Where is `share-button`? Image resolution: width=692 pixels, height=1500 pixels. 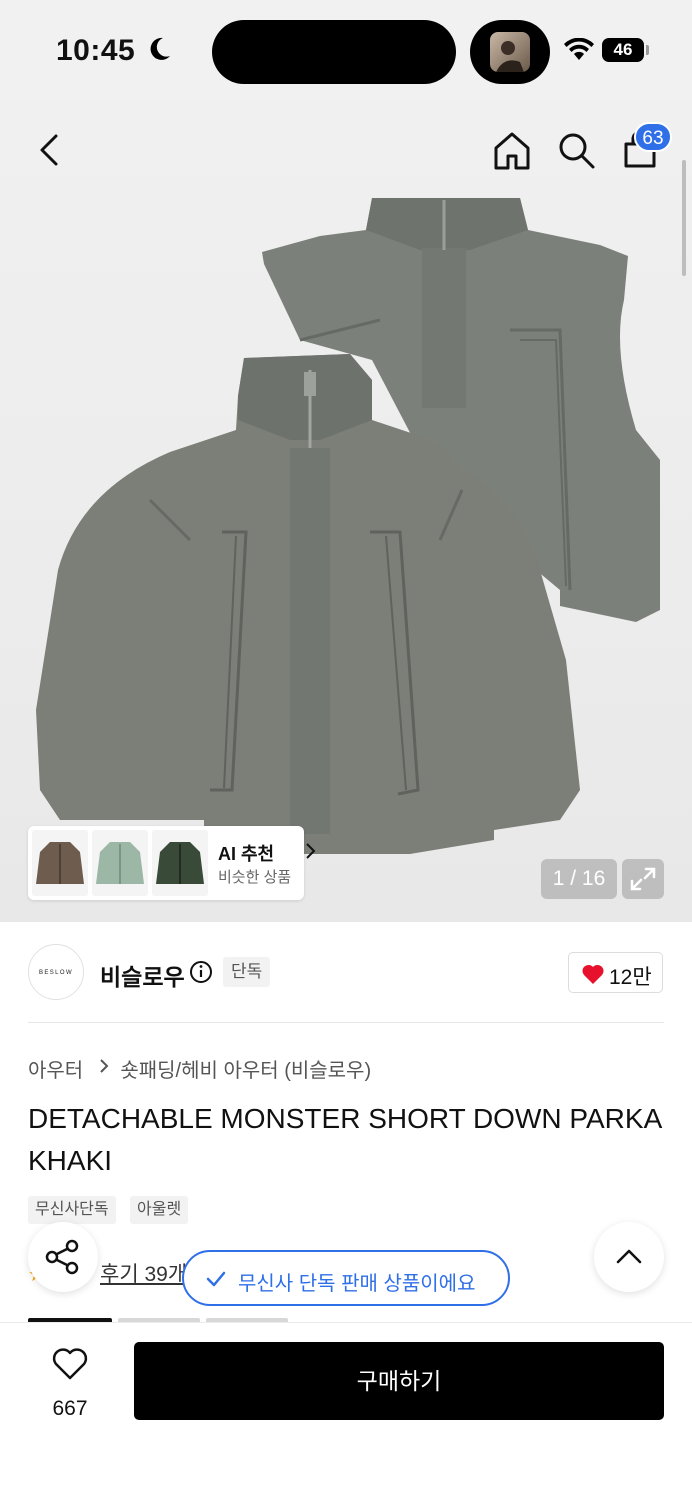 share-button is located at coordinates (63, 1257).